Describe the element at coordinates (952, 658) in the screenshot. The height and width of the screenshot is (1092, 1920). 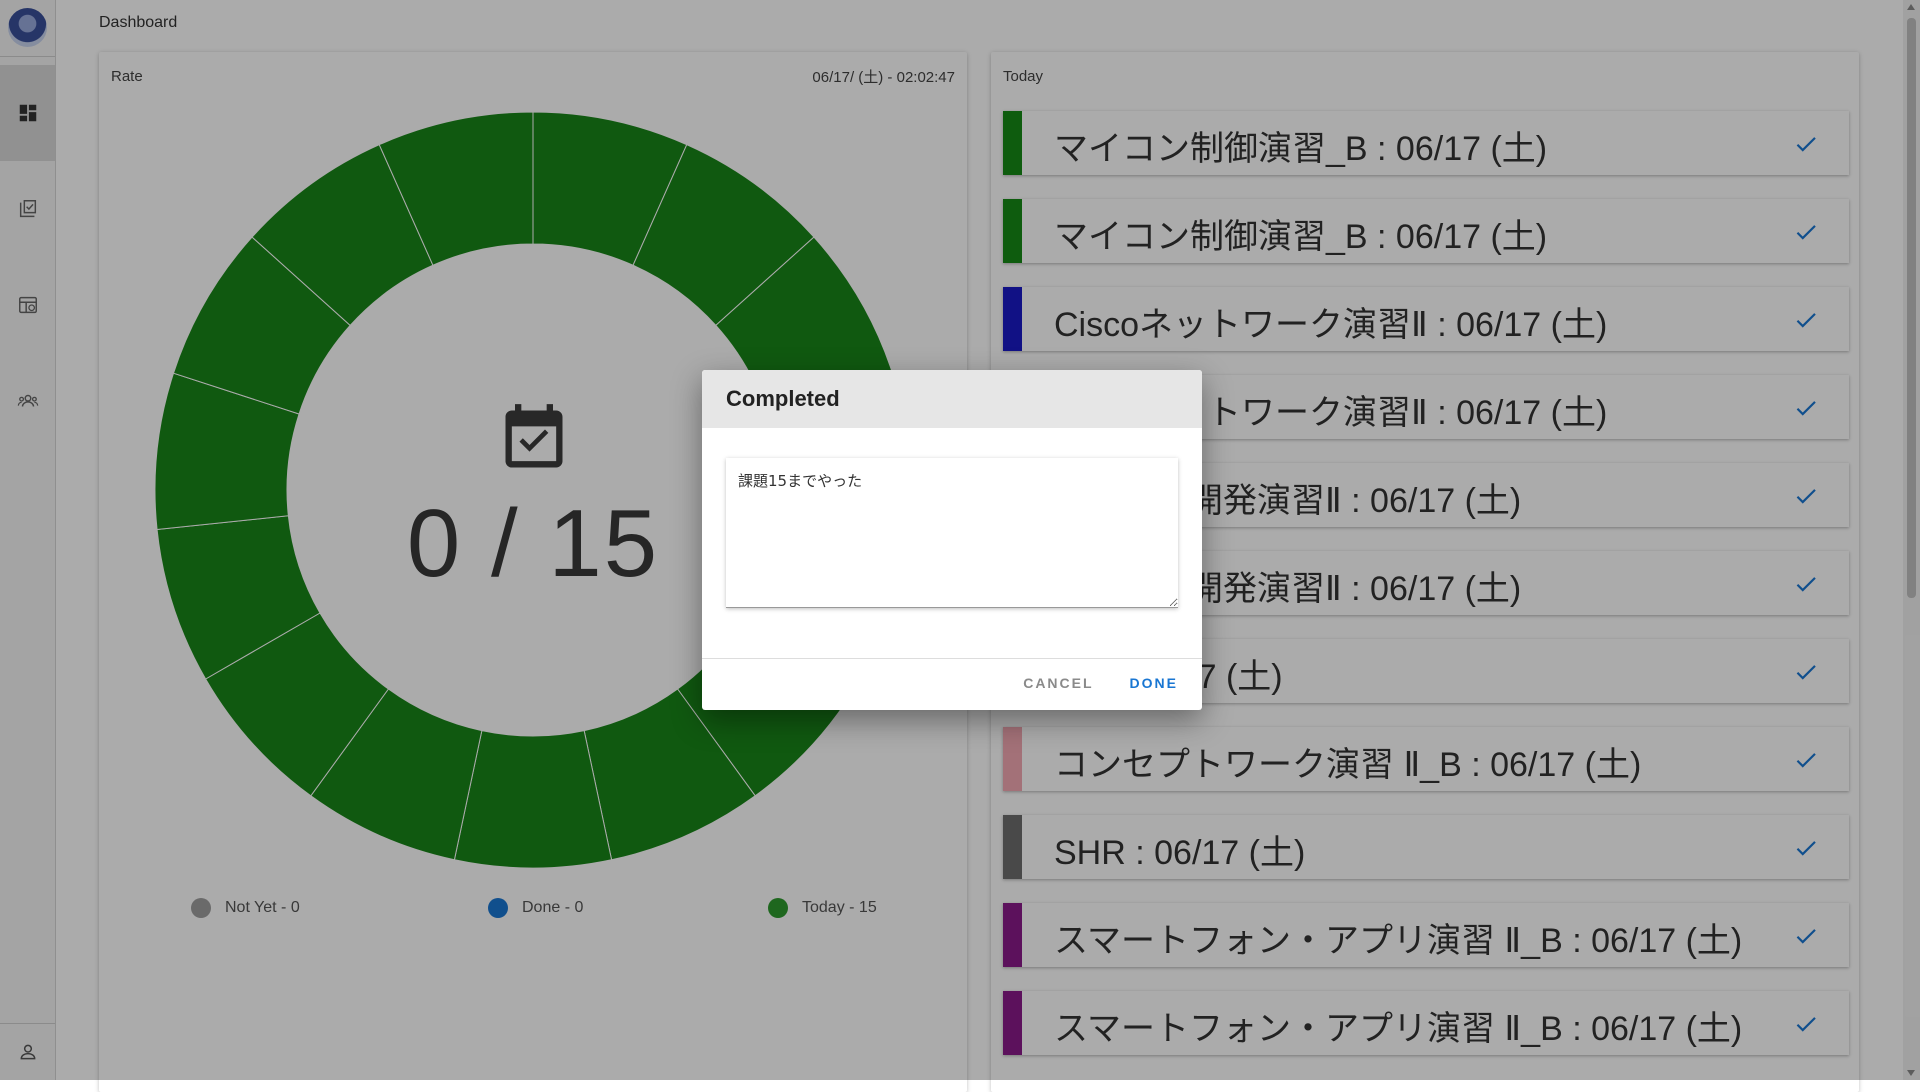
I see `dialog-divider` at that location.